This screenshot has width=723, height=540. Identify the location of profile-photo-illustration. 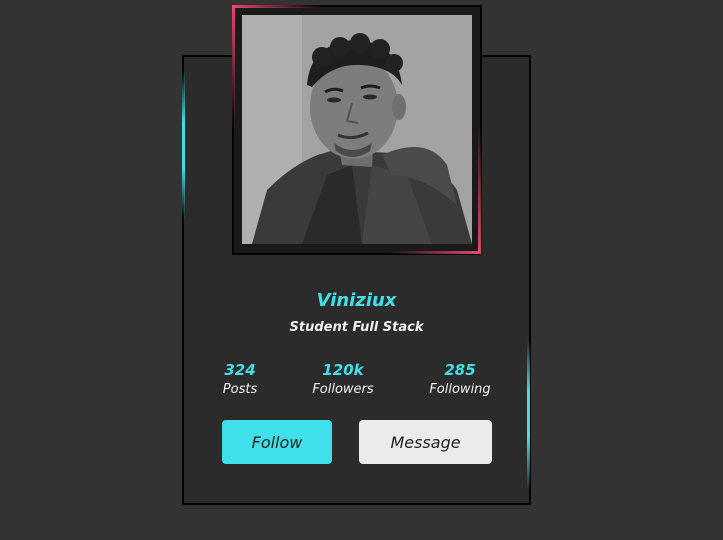
(357, 129).